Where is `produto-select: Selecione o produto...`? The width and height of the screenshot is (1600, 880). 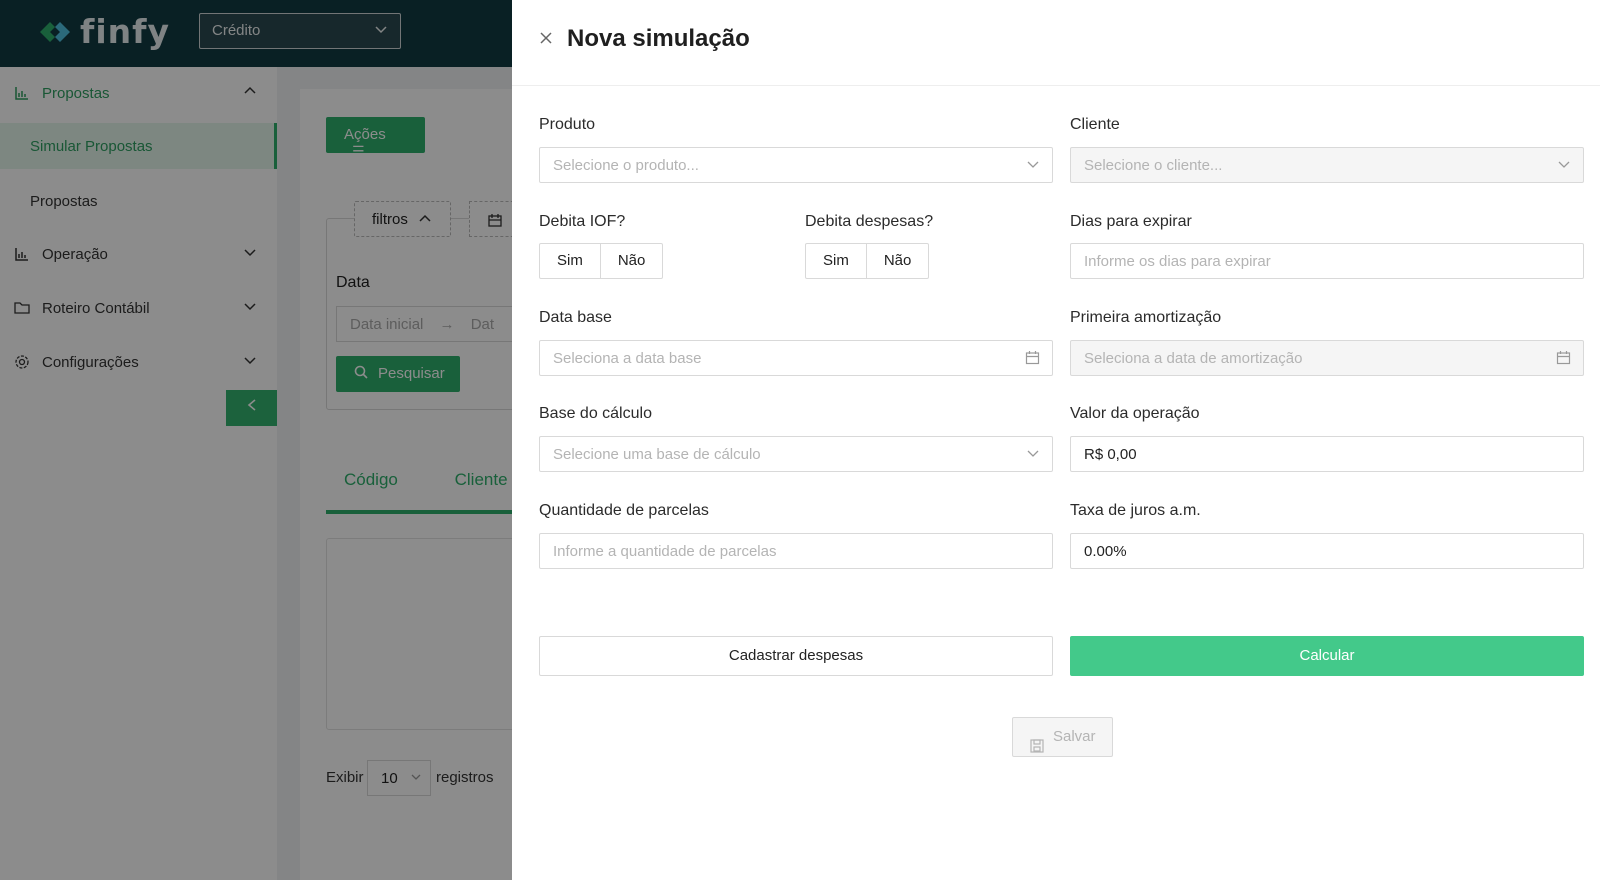 produto-select: Selecione o produto... is located at coordinates (796, 165).